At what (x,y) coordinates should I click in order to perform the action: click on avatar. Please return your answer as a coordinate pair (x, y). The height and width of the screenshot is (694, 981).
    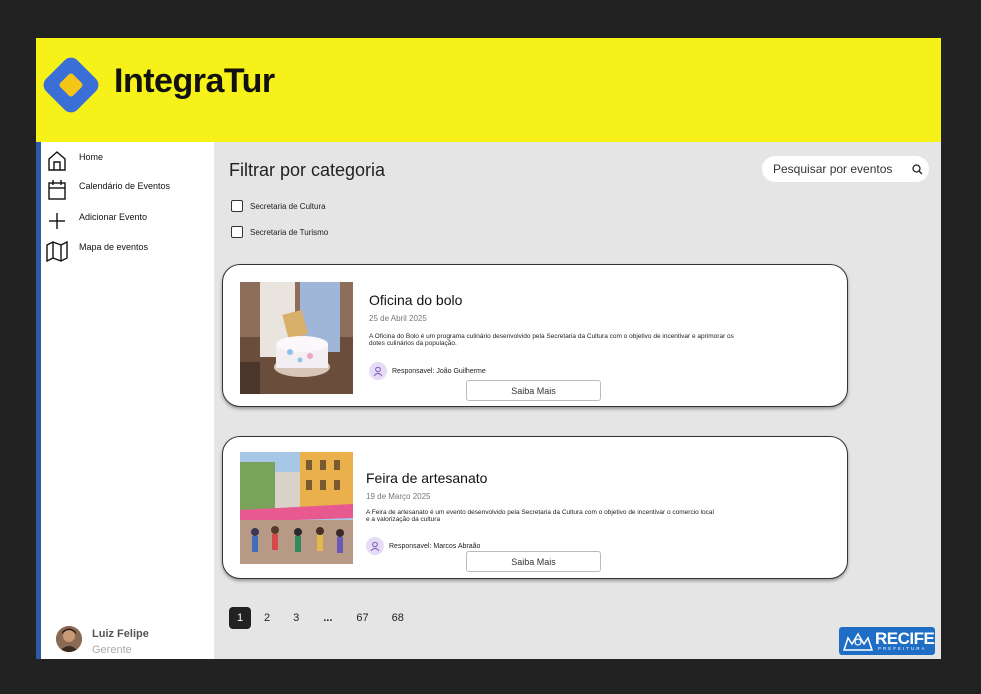
    Looking at the image, I should click on (69, 639).